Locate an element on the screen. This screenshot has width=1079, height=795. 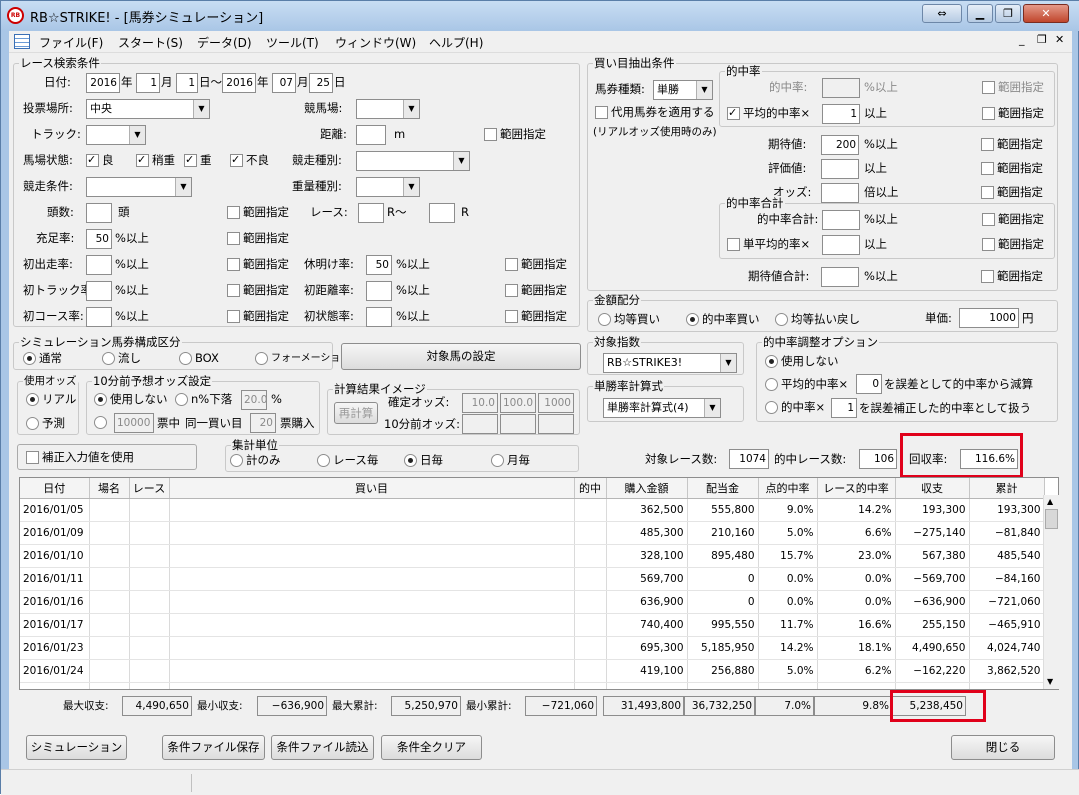
scroll-up-icon: ▲ is located at coordinates (1050, 501).